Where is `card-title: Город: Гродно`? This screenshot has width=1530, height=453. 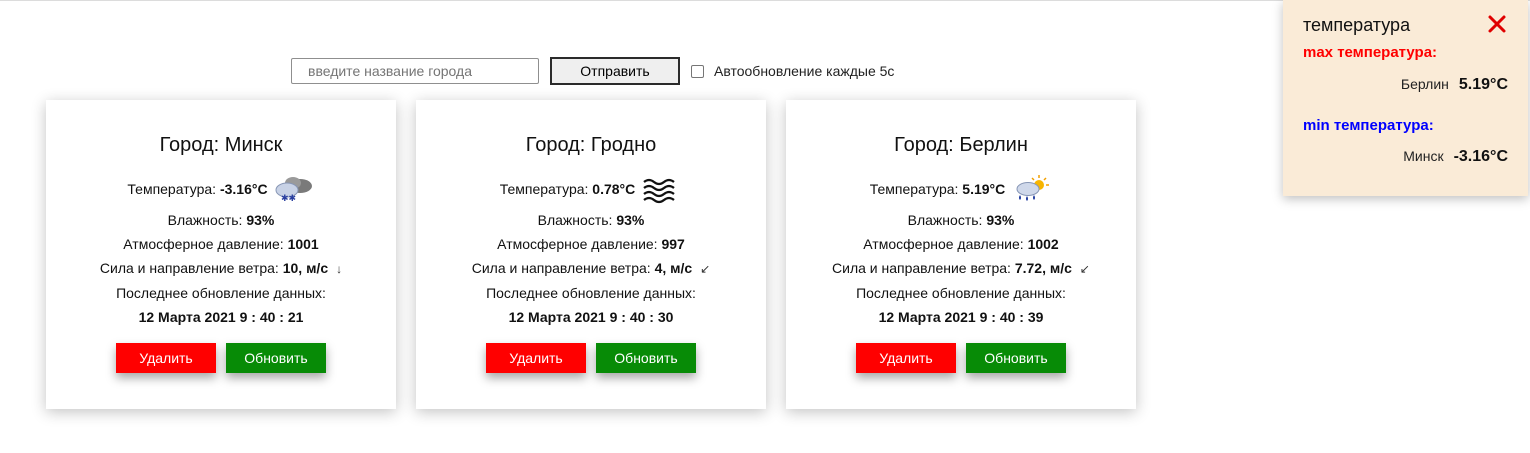 card-title: Город: Гродно is located at coordinates (591, 145).